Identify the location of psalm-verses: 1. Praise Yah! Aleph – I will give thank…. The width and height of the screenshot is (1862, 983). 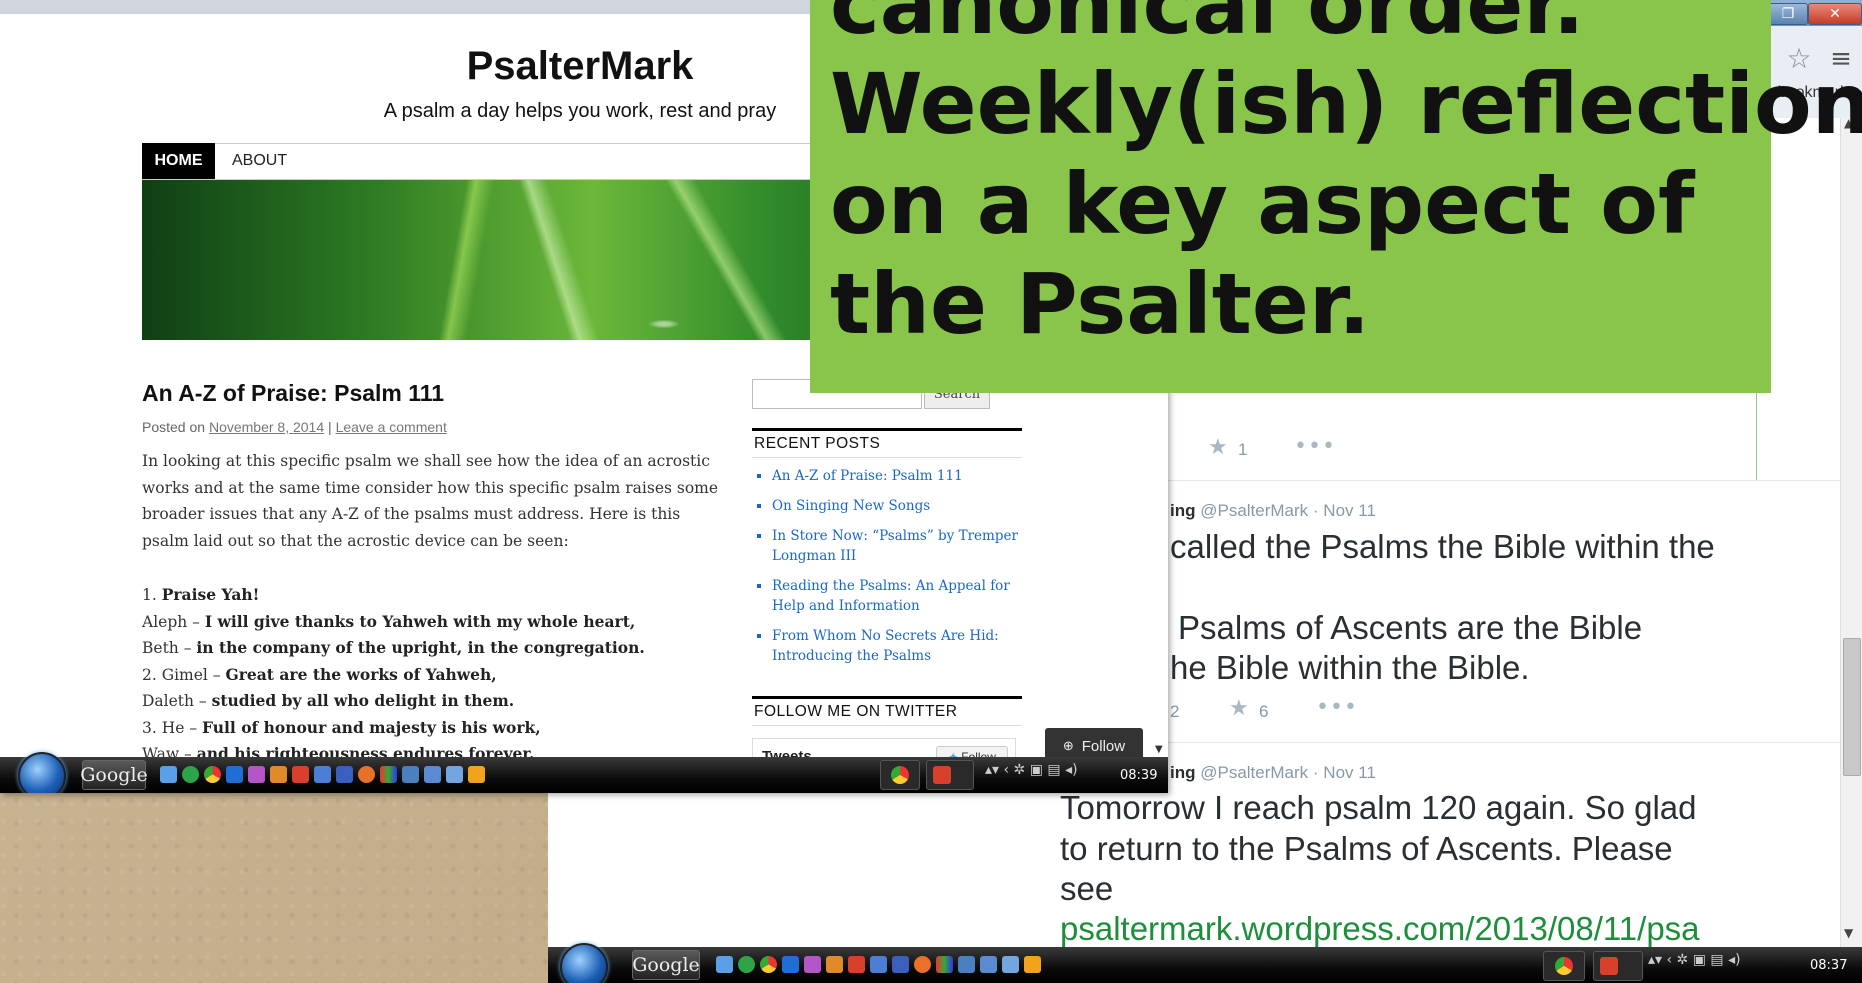
(393, 675).